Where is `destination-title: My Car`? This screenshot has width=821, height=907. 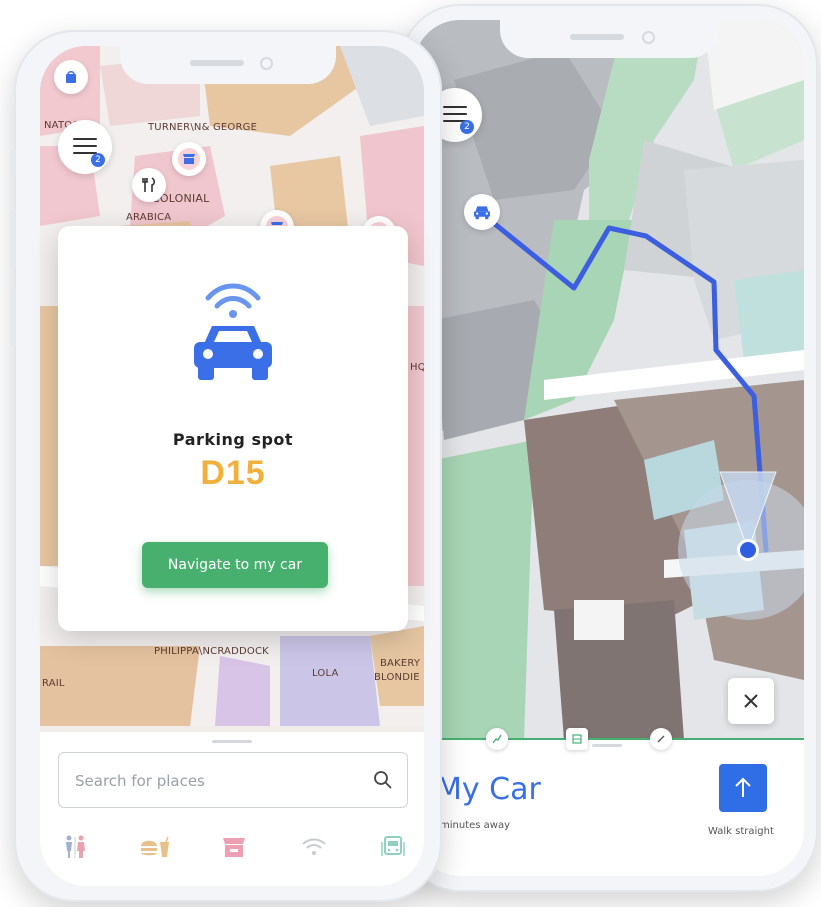 destination-title: My Car is located at coordinates (488, 789).